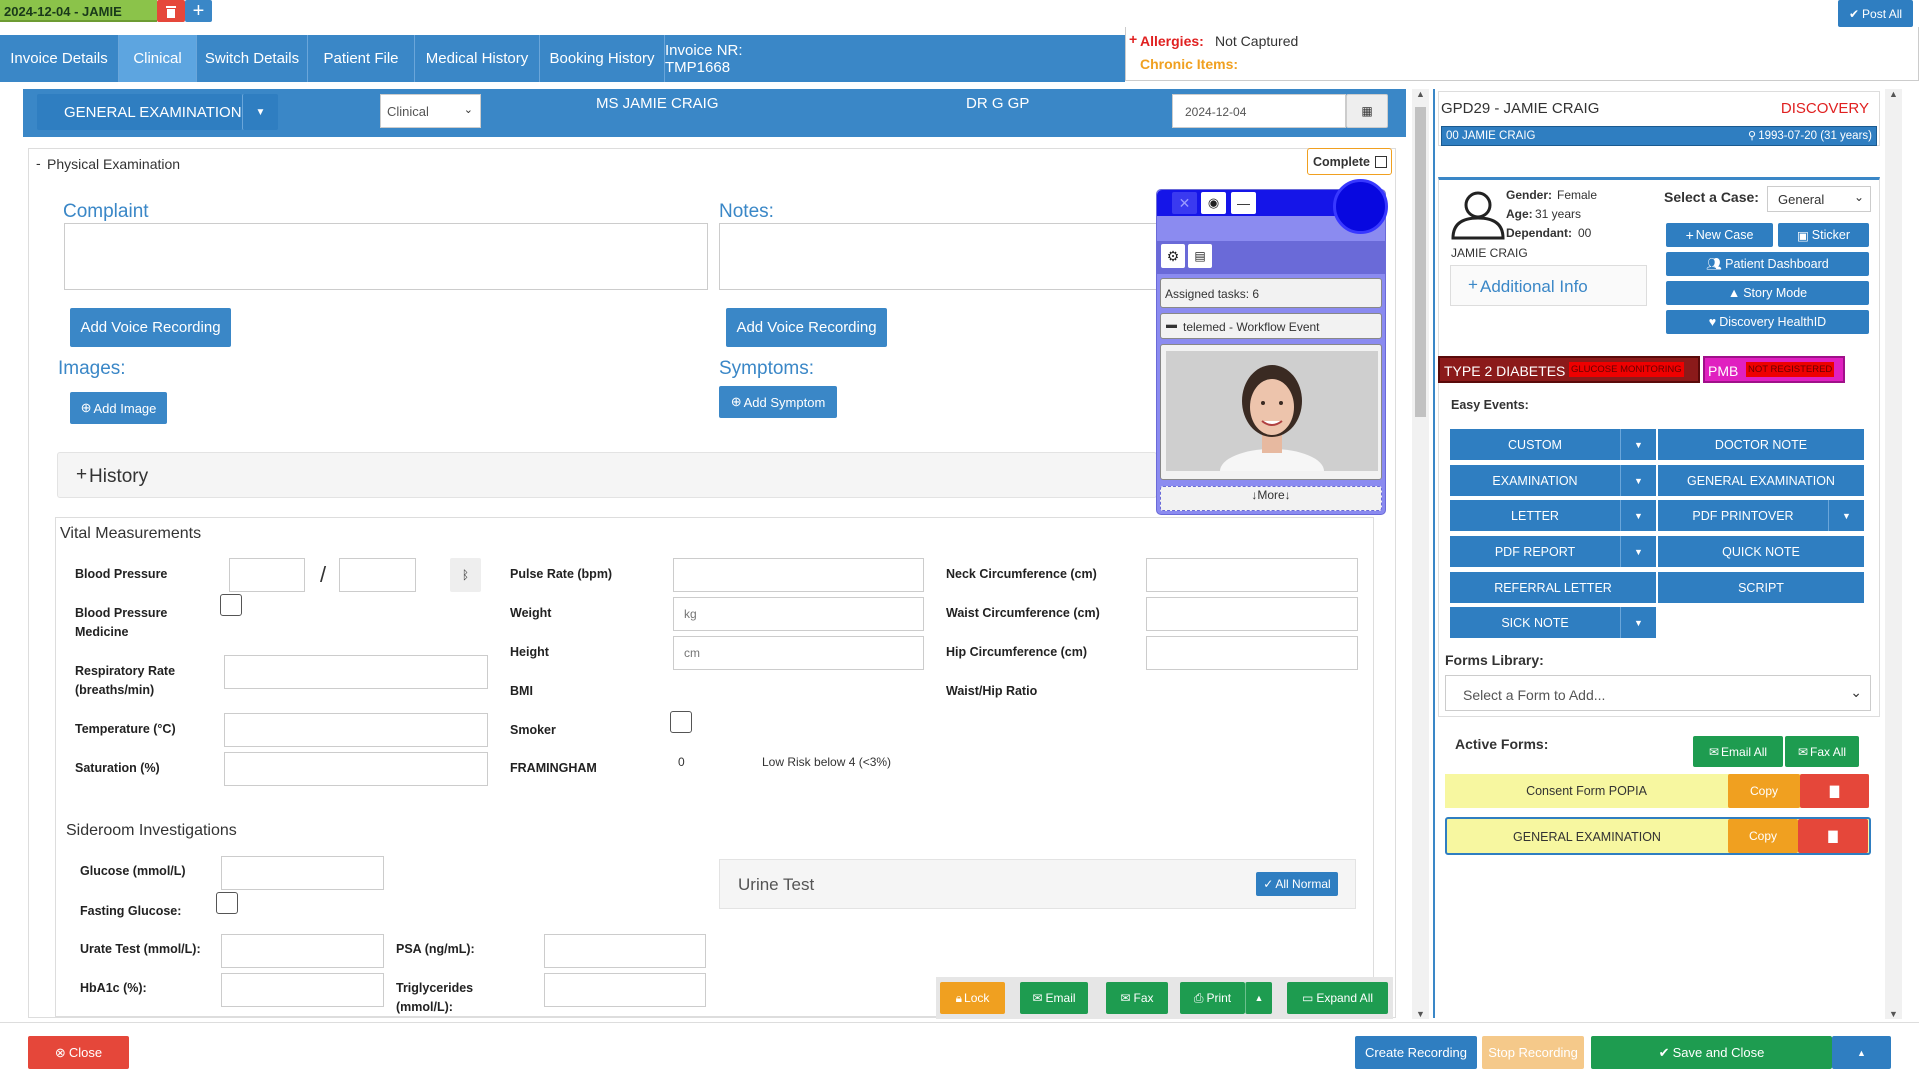 The image size is (1919, 1079). Describe the element at coordinates (798, 653) in the screenshot. I see `height-input` at that location.